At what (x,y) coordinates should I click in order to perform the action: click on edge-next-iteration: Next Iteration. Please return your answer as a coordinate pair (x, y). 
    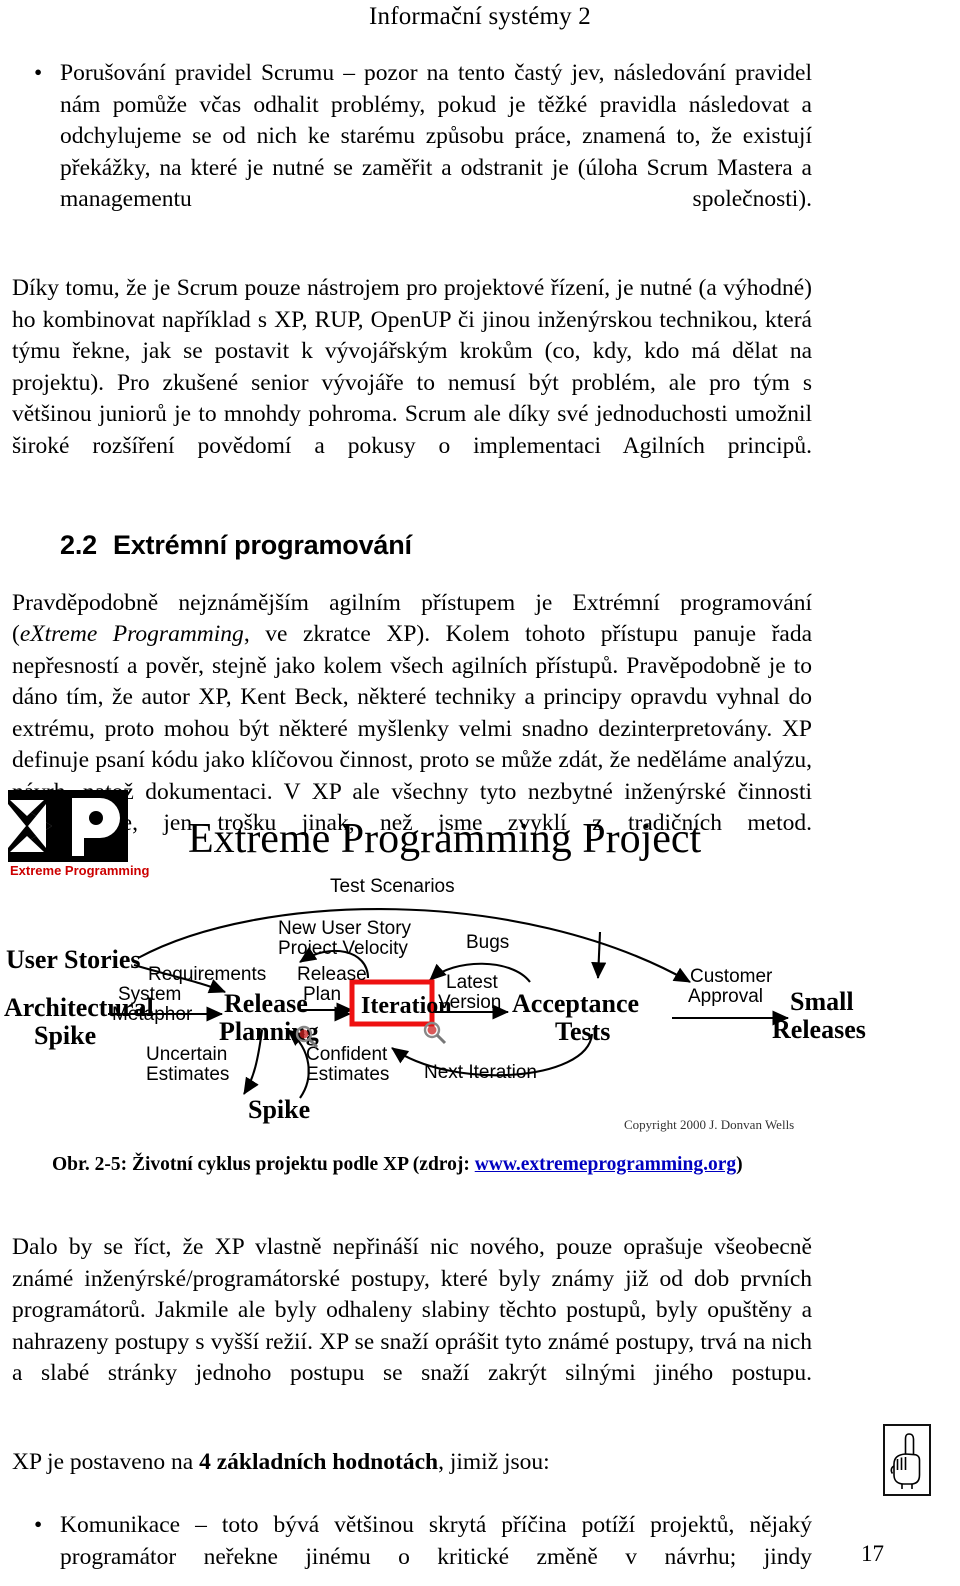
    Looking at the image, I should click on (480, 1072).